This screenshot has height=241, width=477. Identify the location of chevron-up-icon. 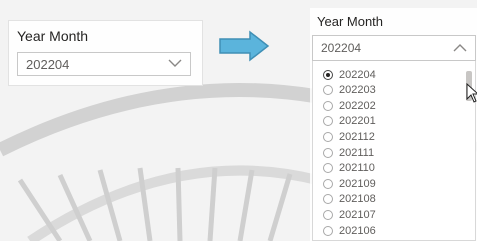
(460, 48).